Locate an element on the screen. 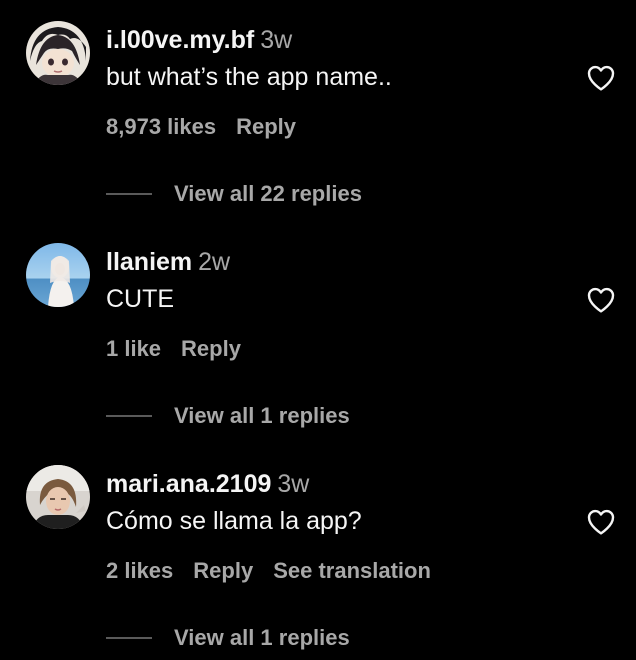 This screenshot has height=660, width=636. comment-actions: 1 like Reply is located at coordinates (183, 349).